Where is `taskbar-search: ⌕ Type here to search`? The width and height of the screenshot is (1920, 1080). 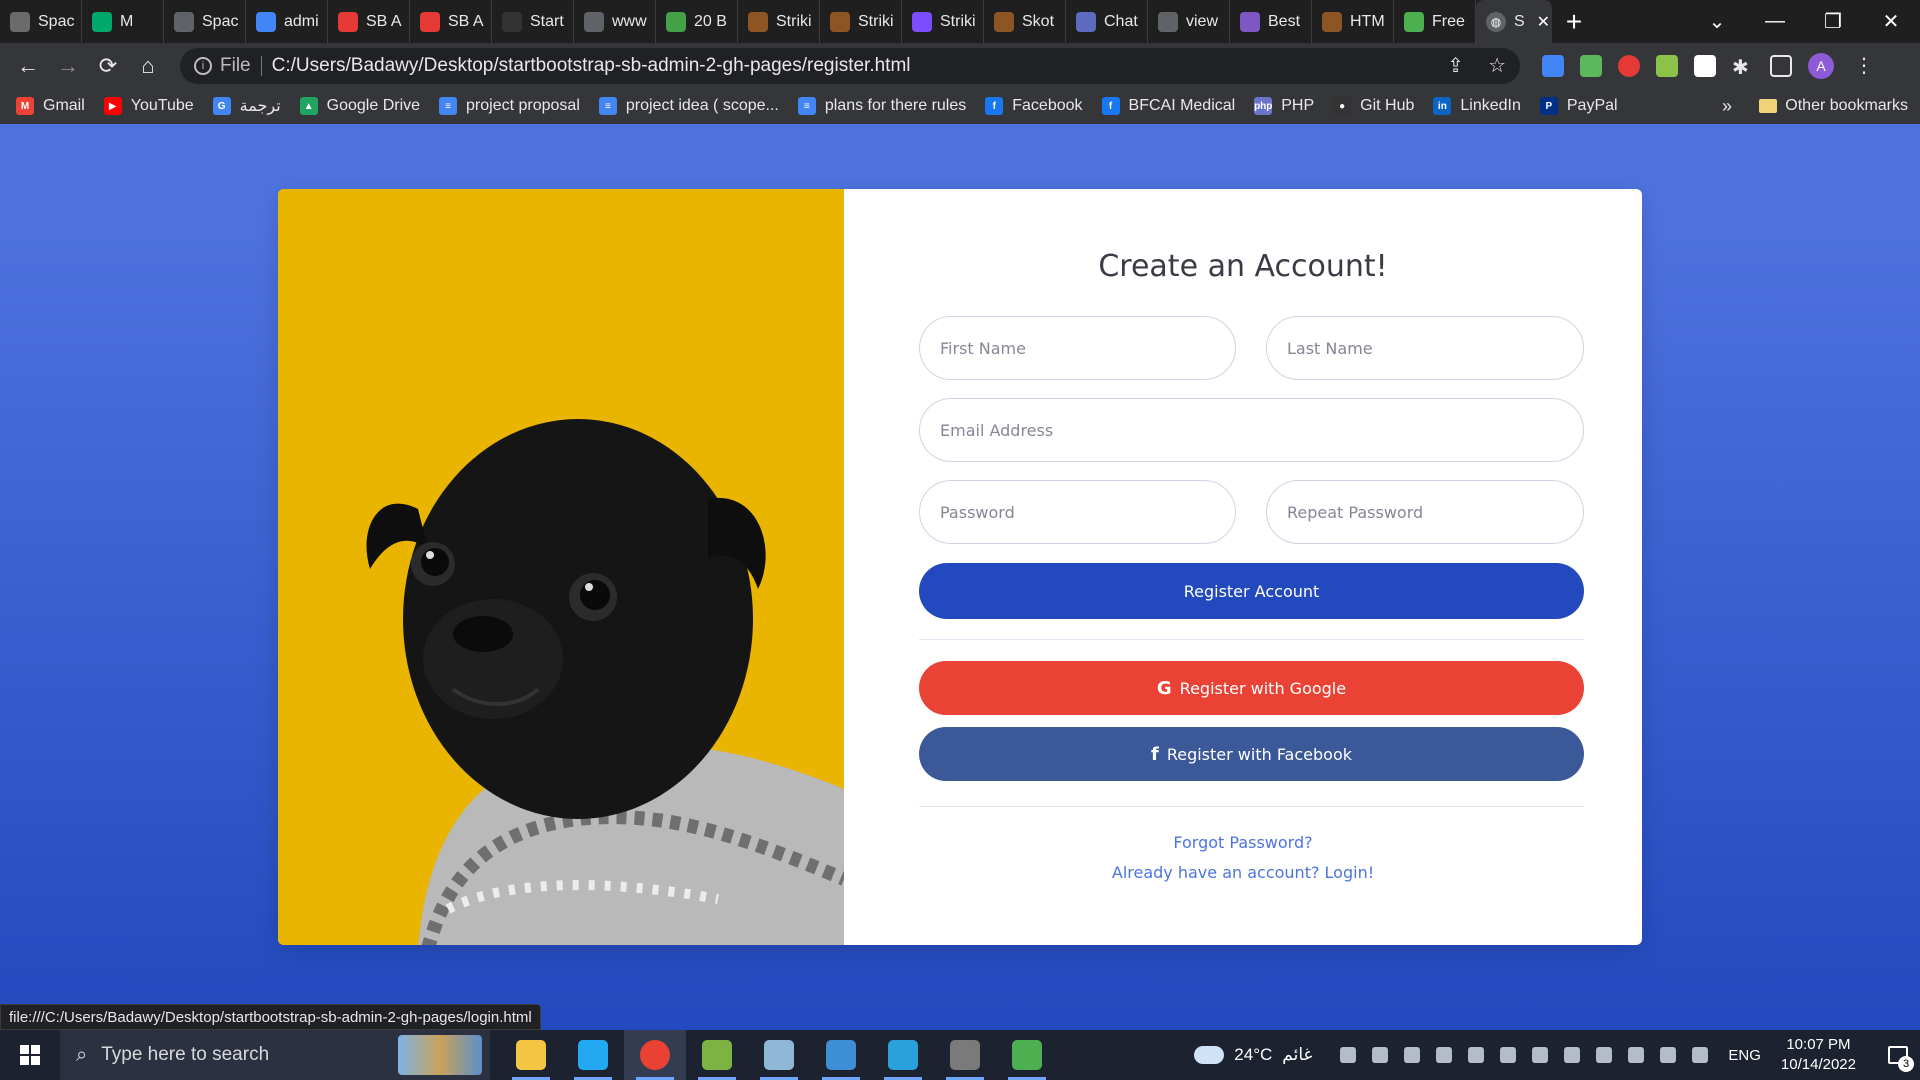 taskbar-search: ⌕ Type here to search is located at coordinates (275, 1055).